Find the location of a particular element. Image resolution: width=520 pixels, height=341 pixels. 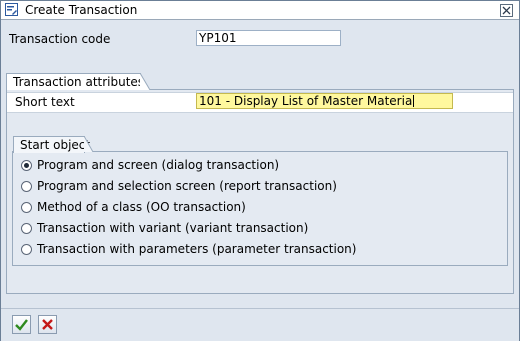

window-title: Create Transaction is located at coordinates (81, 10).